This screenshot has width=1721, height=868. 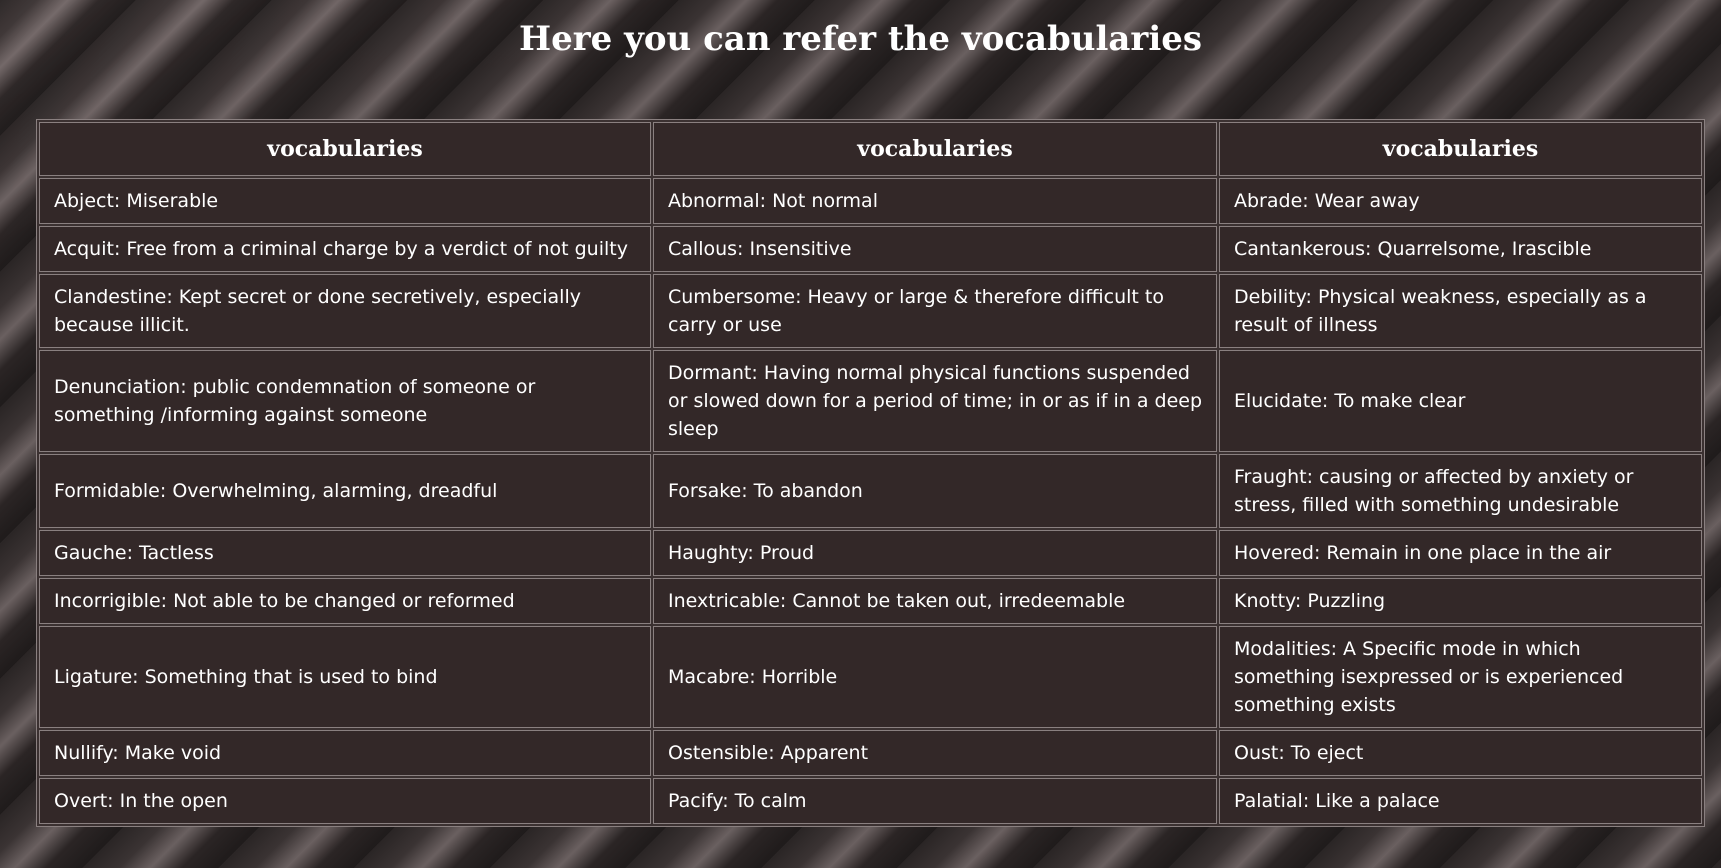 What do you see at coordinates (1460, 249) in the screenshot?
I see `table-cell: Cantankerous: Quarrelsome, Irascible` at bounding box center [1460, 249].